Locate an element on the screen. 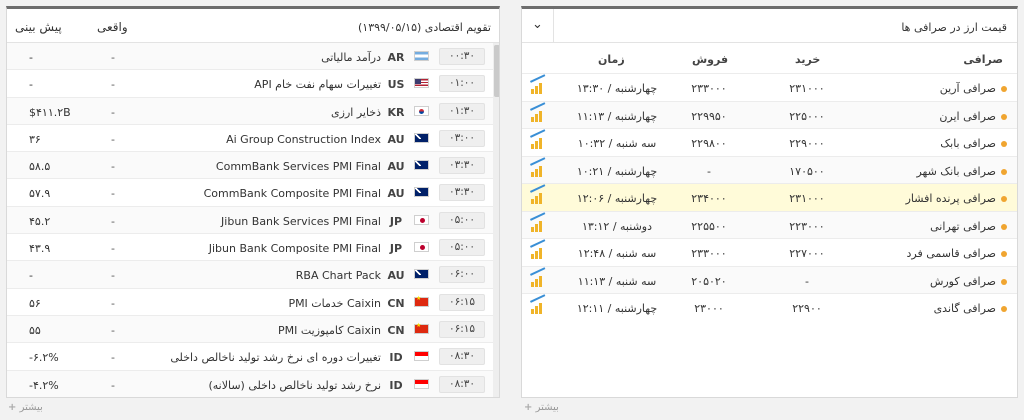 The width and height of the screenshot is (1024, 420). exchange-name: صرافی پرنده افشار is located at coordinates (956, 198).